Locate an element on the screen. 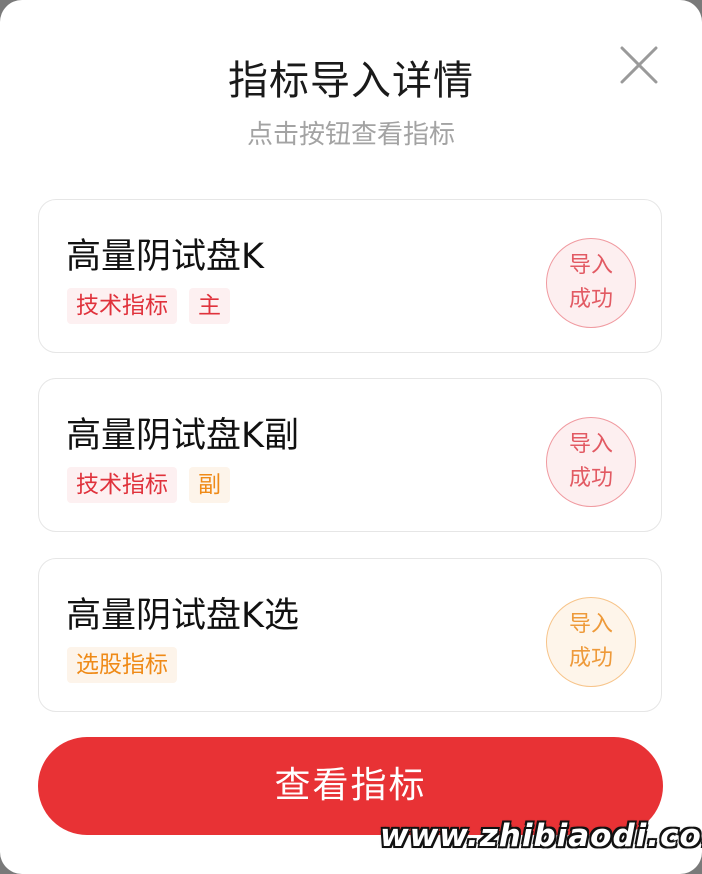 Image resolution: width=702 pixels, height=874 pixels. tag-type: 选股指标 is located at coordinates (122, 665).